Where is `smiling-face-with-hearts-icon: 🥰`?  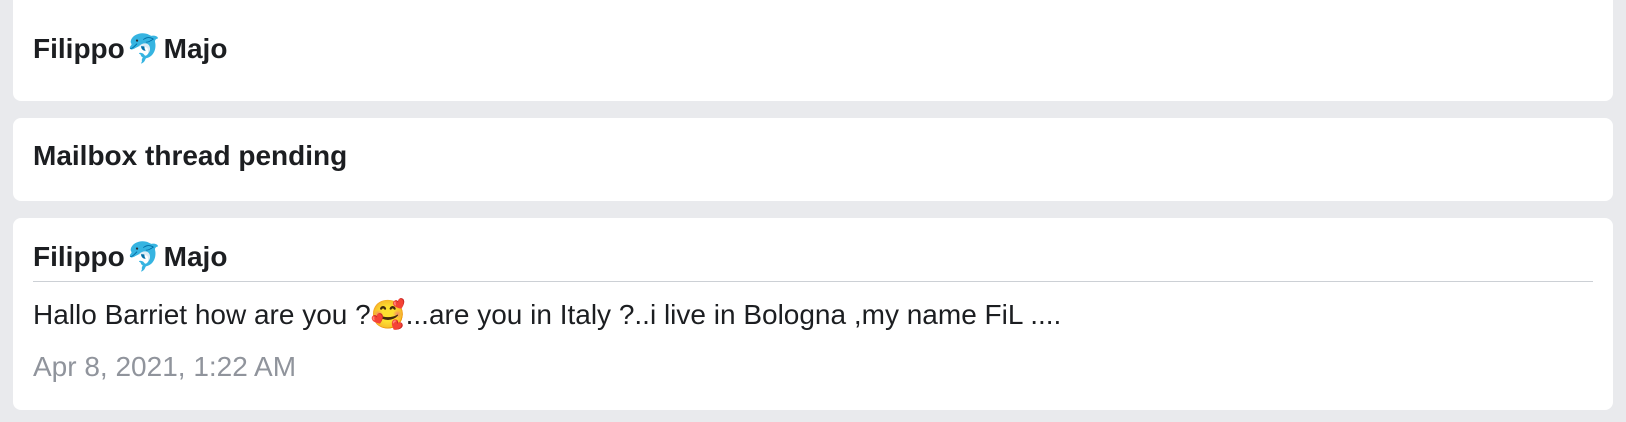
smiling-face-with-hearts-icon: 🥰 is located at coordinates (388, 314).